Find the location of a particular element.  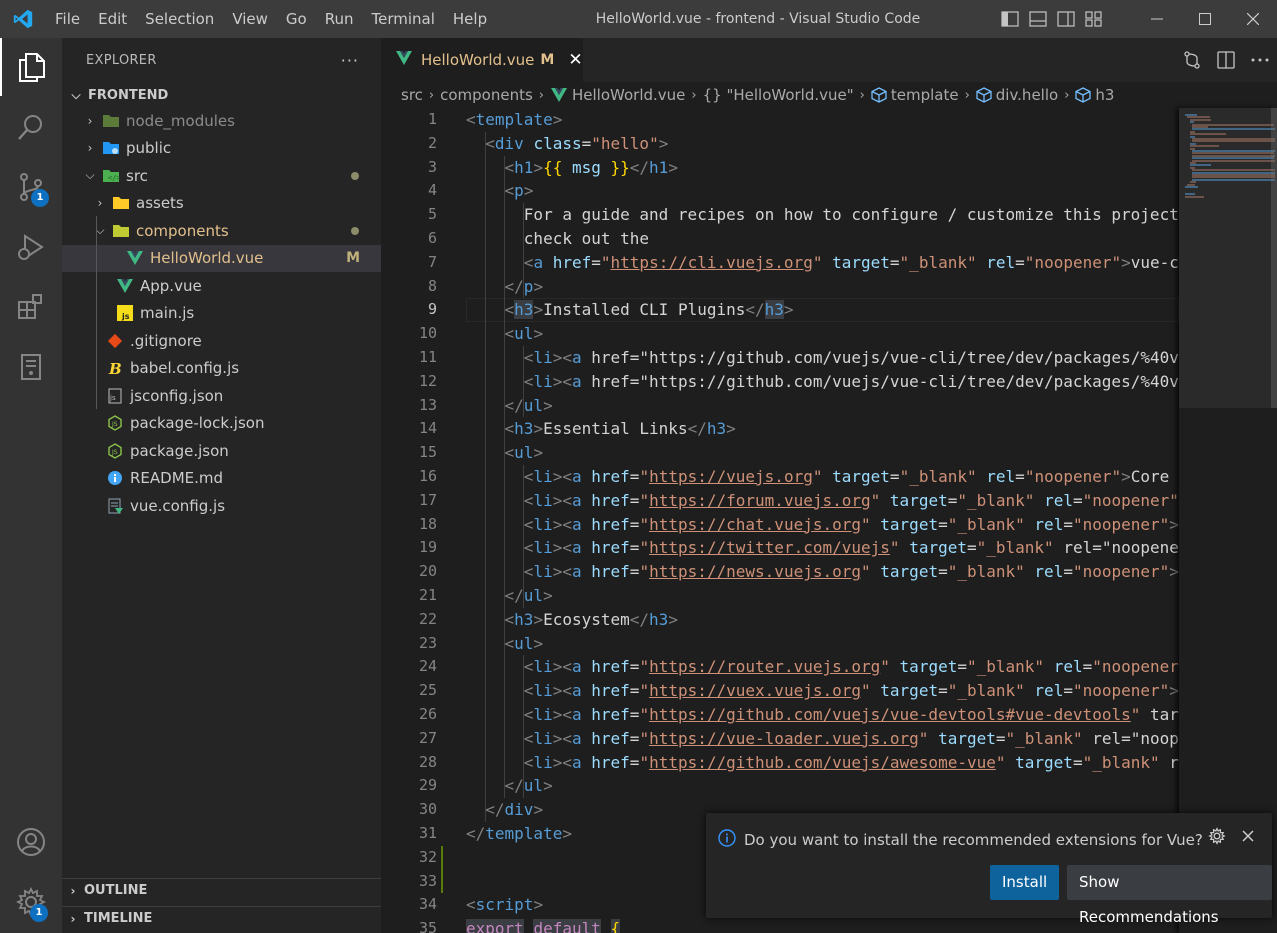

search-icon is located at coordinates (31, 127).